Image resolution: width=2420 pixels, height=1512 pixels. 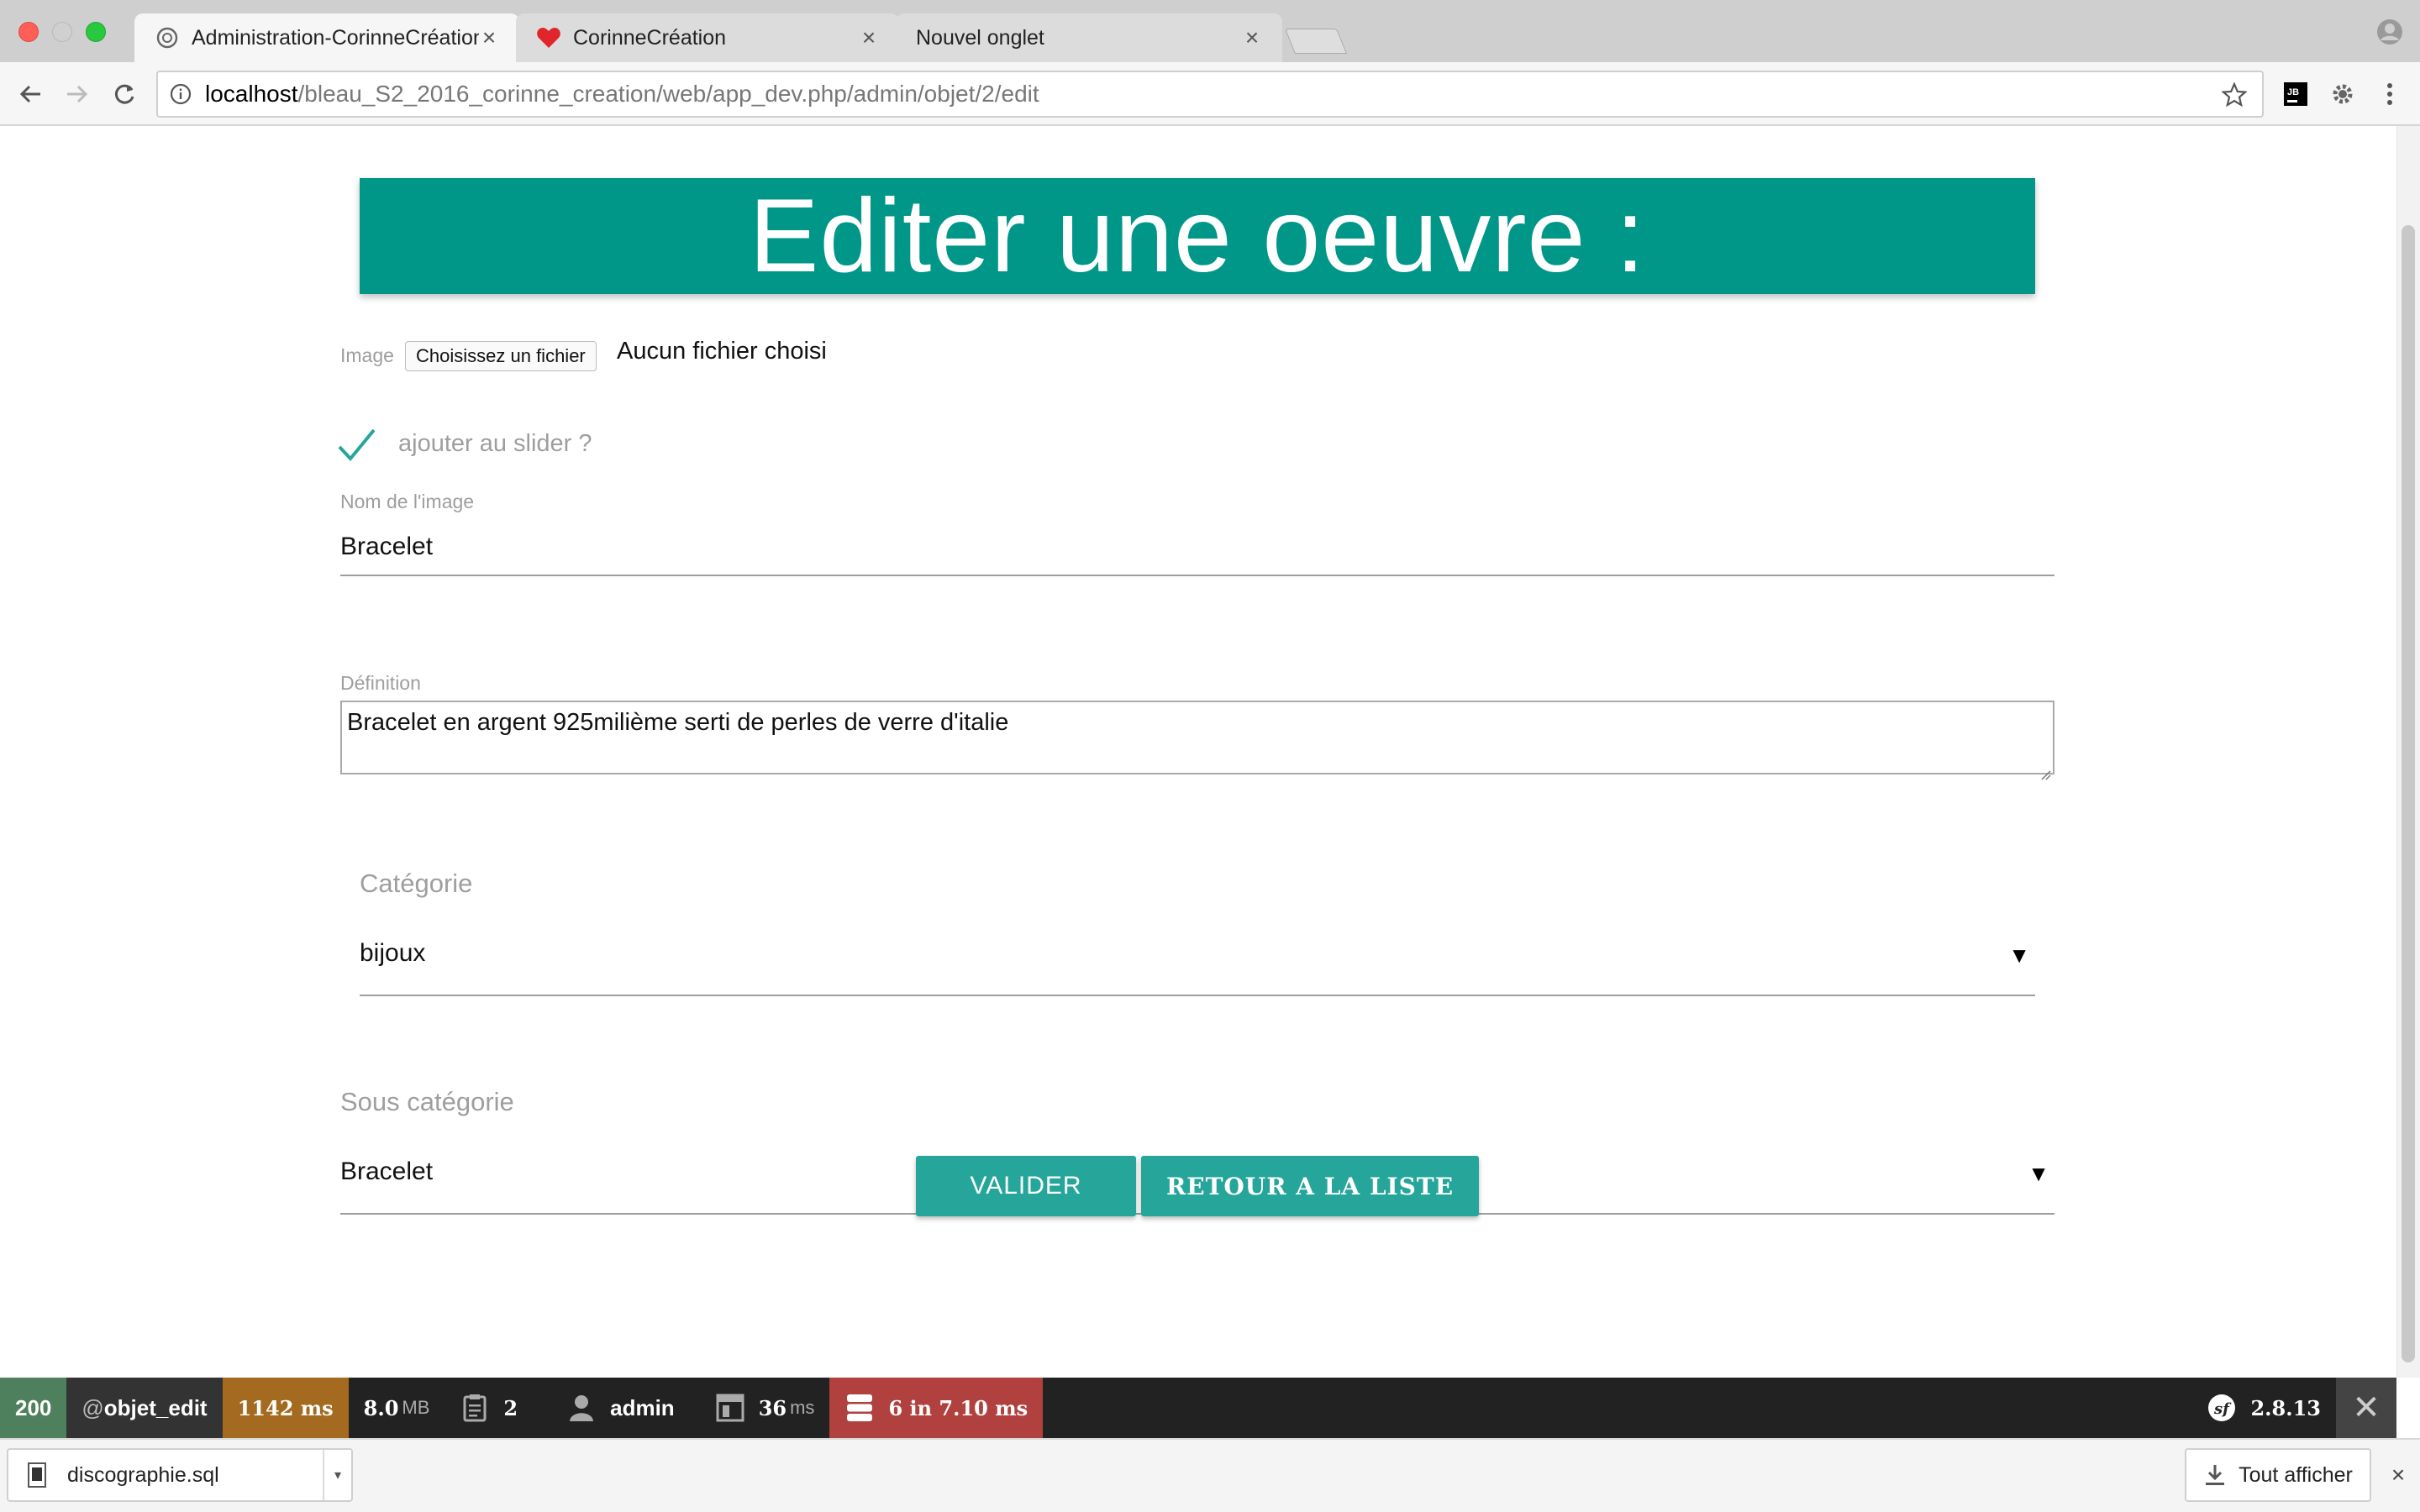 I want to click on status-badge: 200, so click(x=34, y=1408).